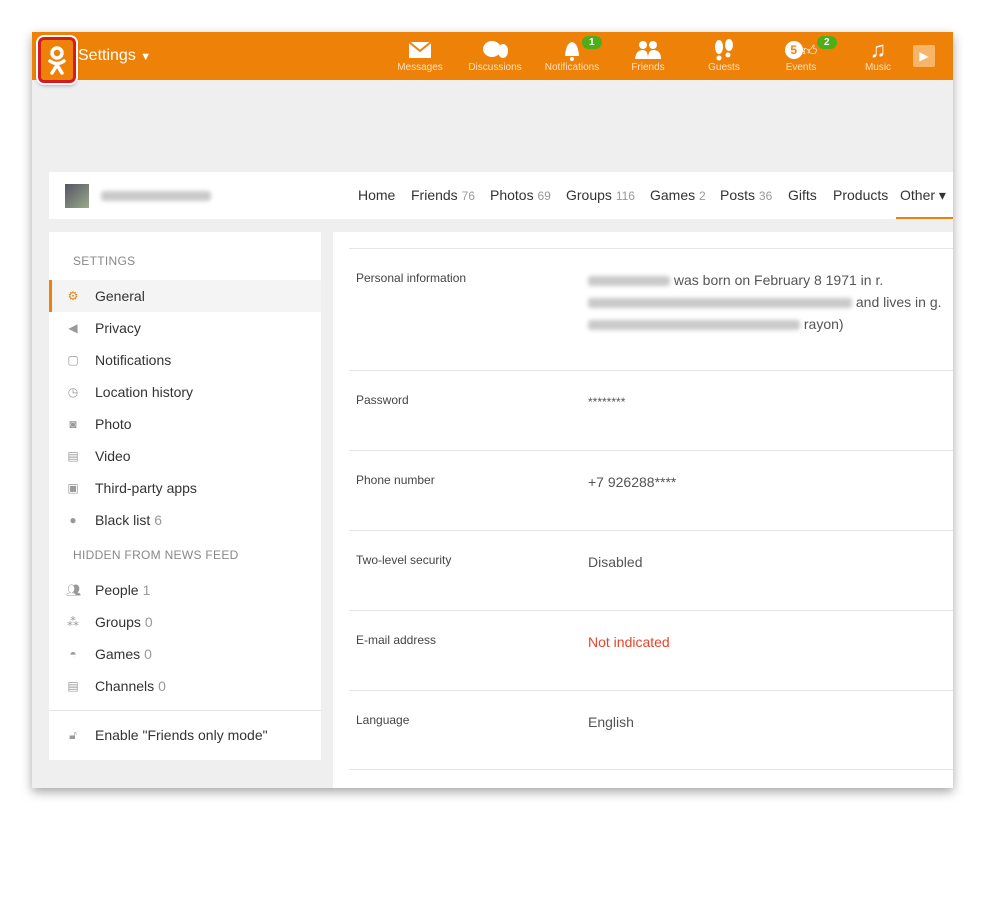 This screenshot has height=901, width=985. What do you see at coordinates (648, 50) in the screenshot?
I see `people-icon` at bounding box center [648, 50].